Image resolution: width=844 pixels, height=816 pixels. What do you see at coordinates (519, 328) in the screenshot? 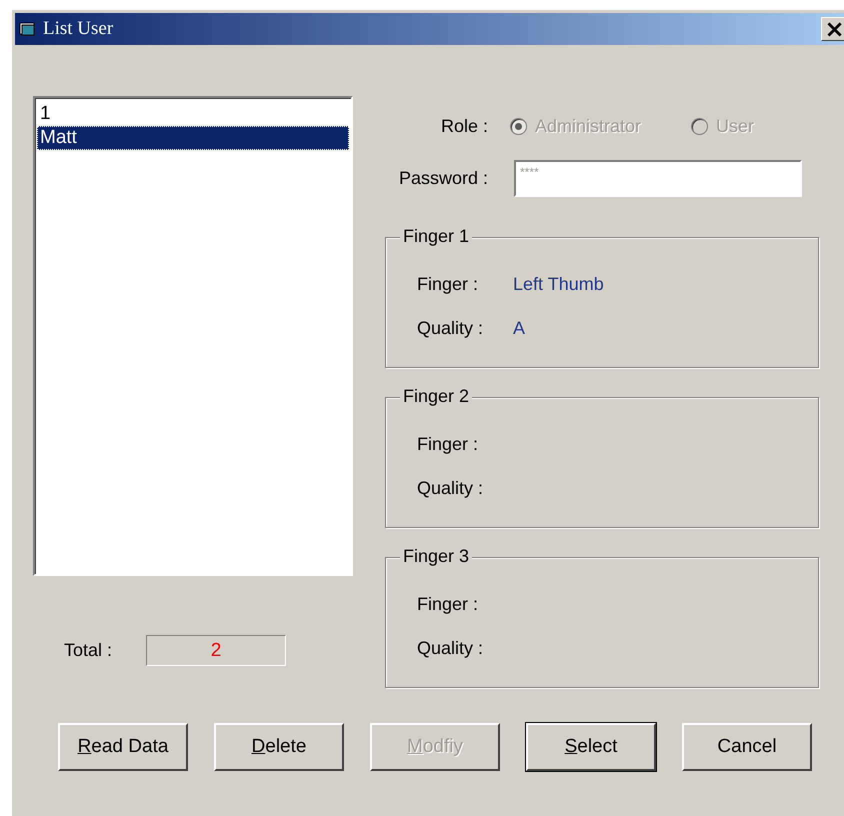
I see `quality-value: A` at bounding box center [519, 328].